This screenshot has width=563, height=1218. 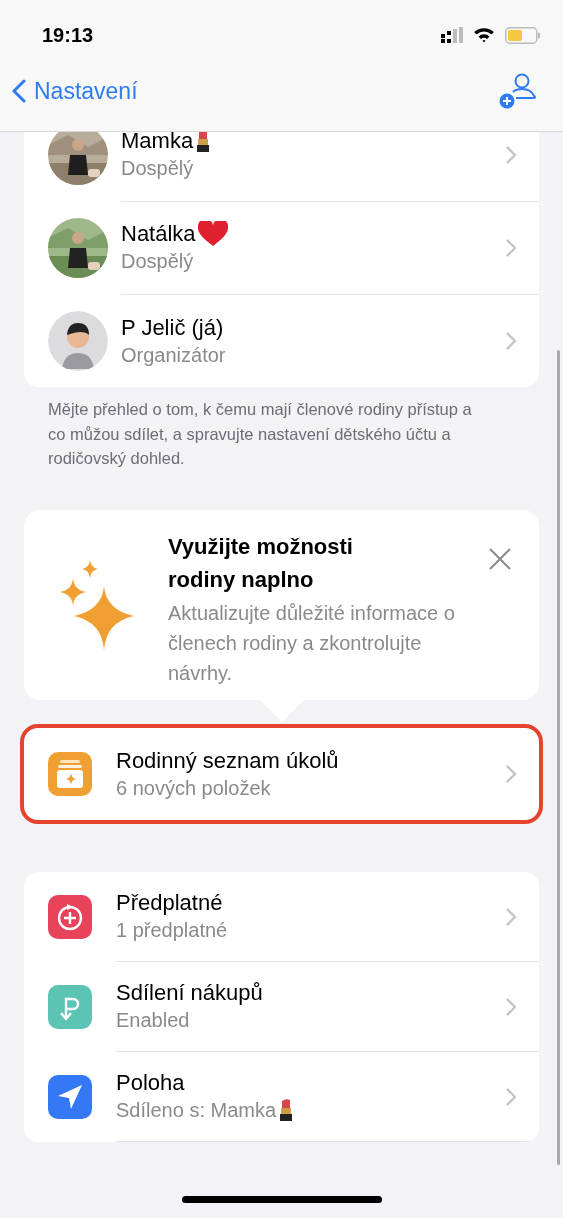 I want to click on settings-row: Sdílení nákupů Enabled, so click(x=281, y=1006).